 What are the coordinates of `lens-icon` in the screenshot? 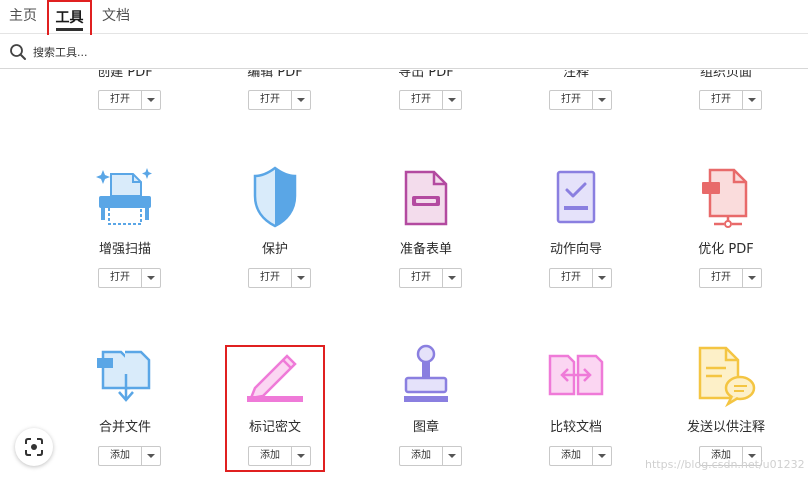 It's located at (34, 447).